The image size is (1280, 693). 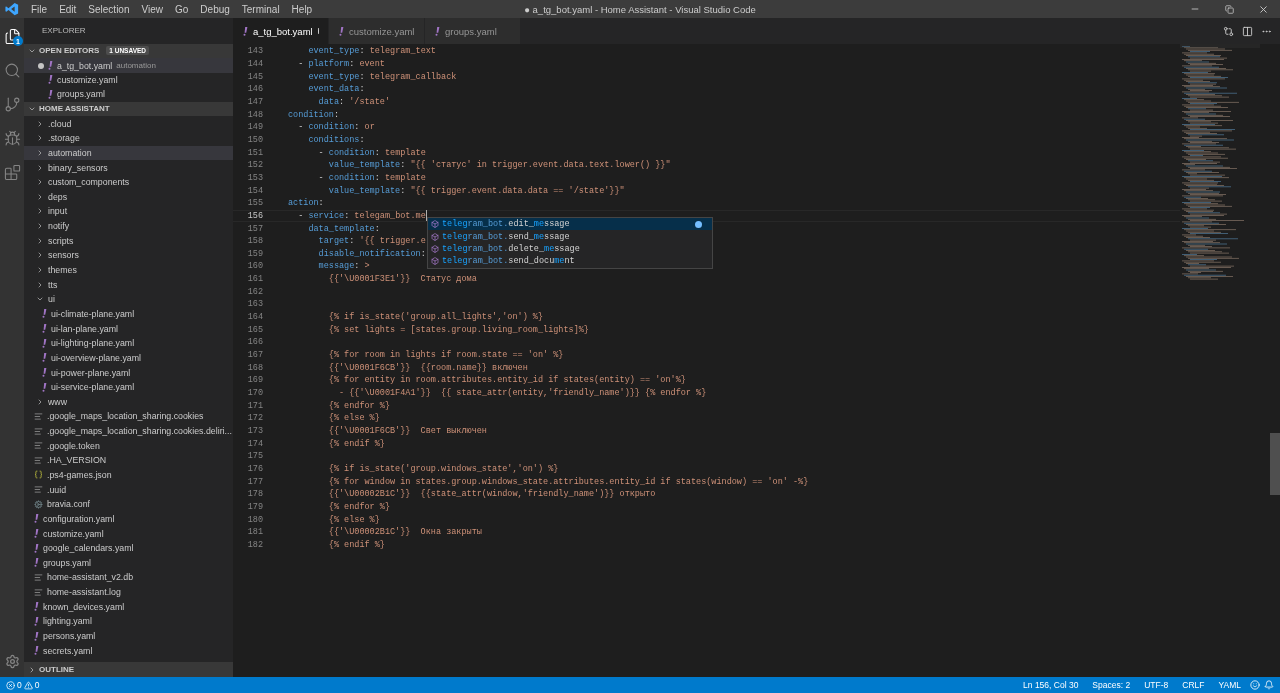 What do you see at coordinates (1247, 31) in the screenshot?
I see `split-editor-icon` at bounding box center [1247, 31].